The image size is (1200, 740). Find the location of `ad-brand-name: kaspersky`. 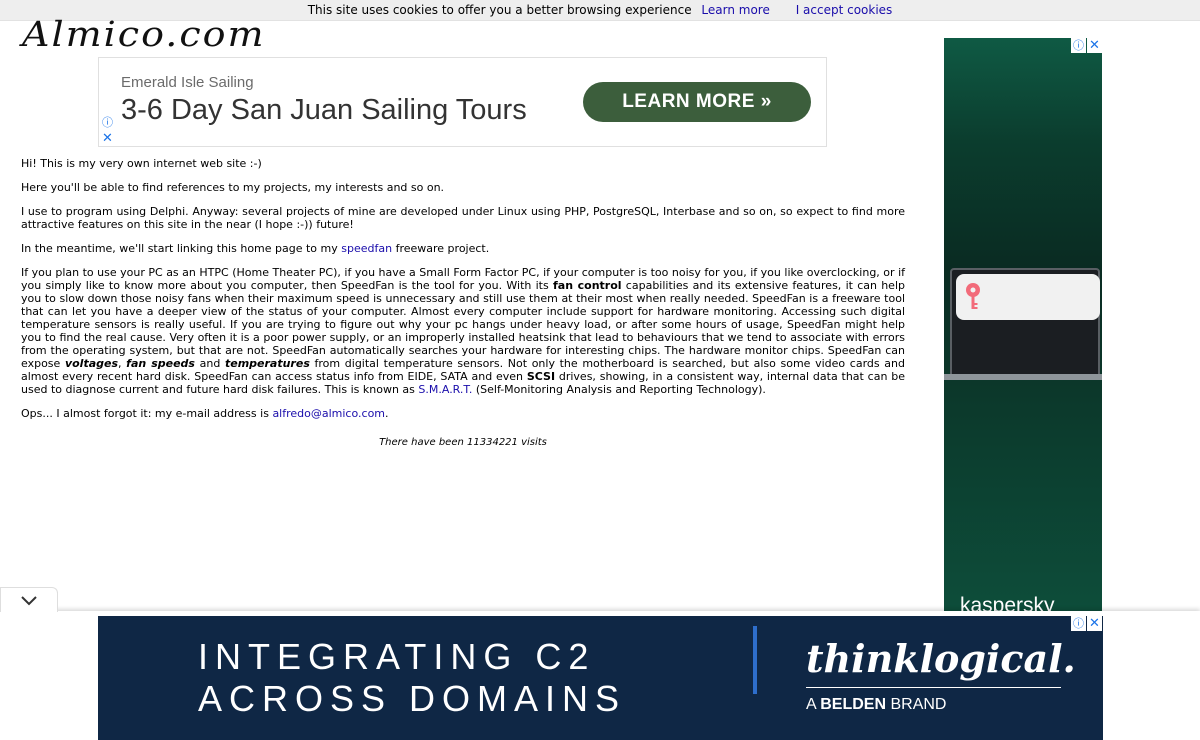

ad-brand-name: kaspersky is located at coordinates (1007, 602).